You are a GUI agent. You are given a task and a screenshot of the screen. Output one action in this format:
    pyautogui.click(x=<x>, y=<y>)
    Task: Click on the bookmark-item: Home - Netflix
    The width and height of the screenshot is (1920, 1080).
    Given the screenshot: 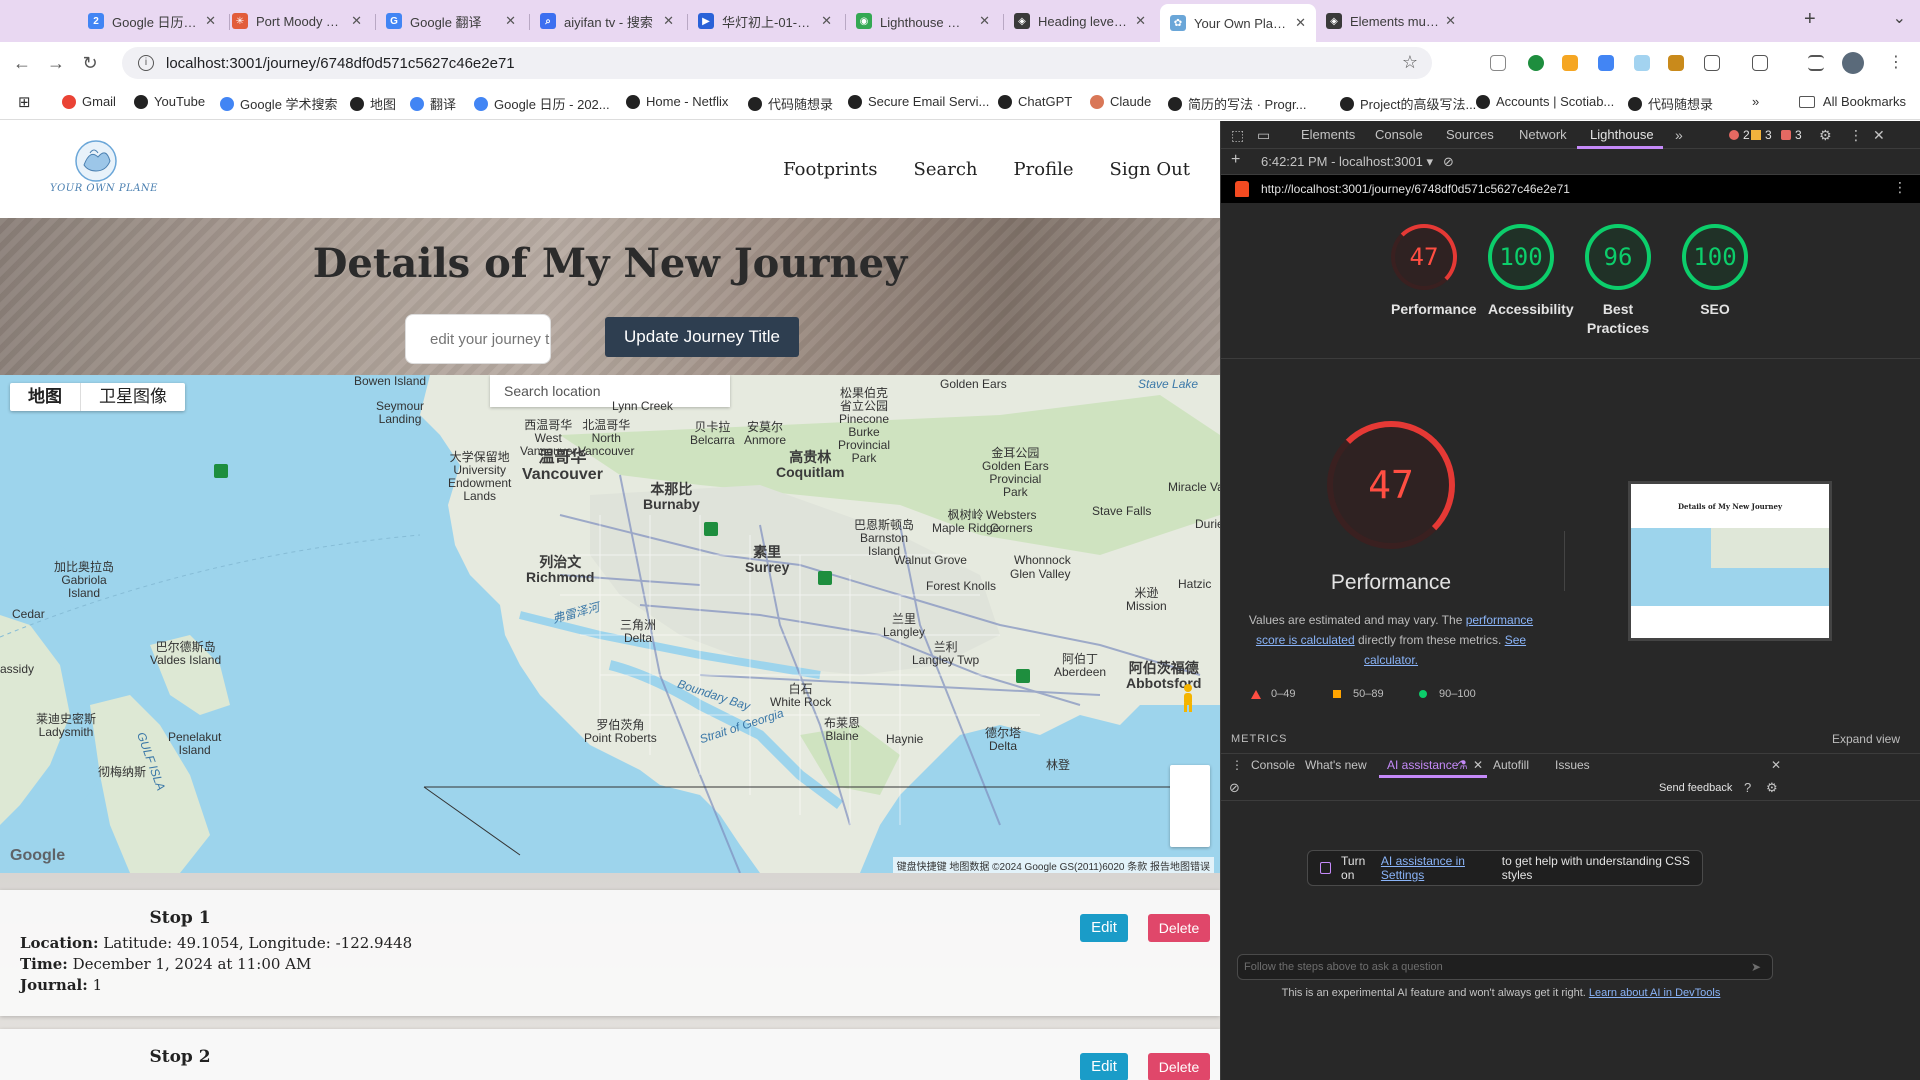 What is the action you would take?
    pyautogui.click(x=677, y=101)
    